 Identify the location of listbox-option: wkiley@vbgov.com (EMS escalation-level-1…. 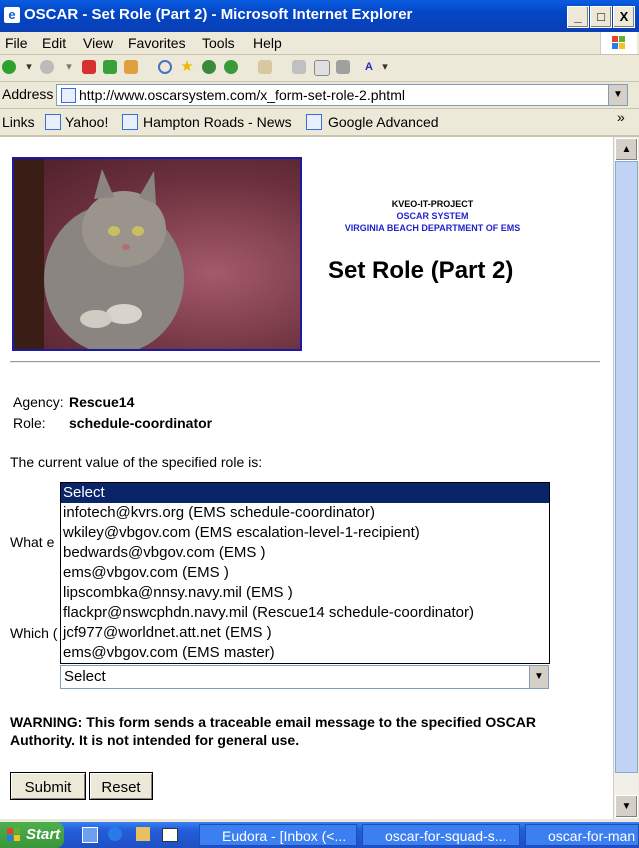
(305, 533).